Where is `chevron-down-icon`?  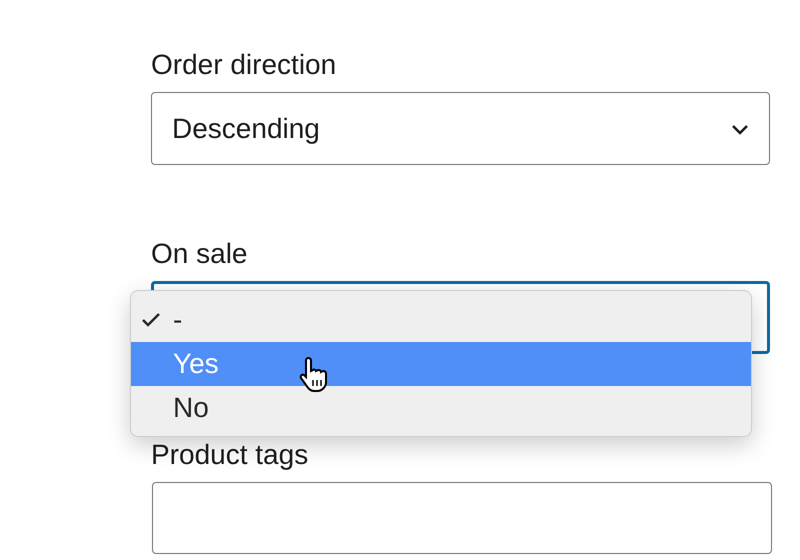 chevron-down-icon is located at coordinates (740, 128).